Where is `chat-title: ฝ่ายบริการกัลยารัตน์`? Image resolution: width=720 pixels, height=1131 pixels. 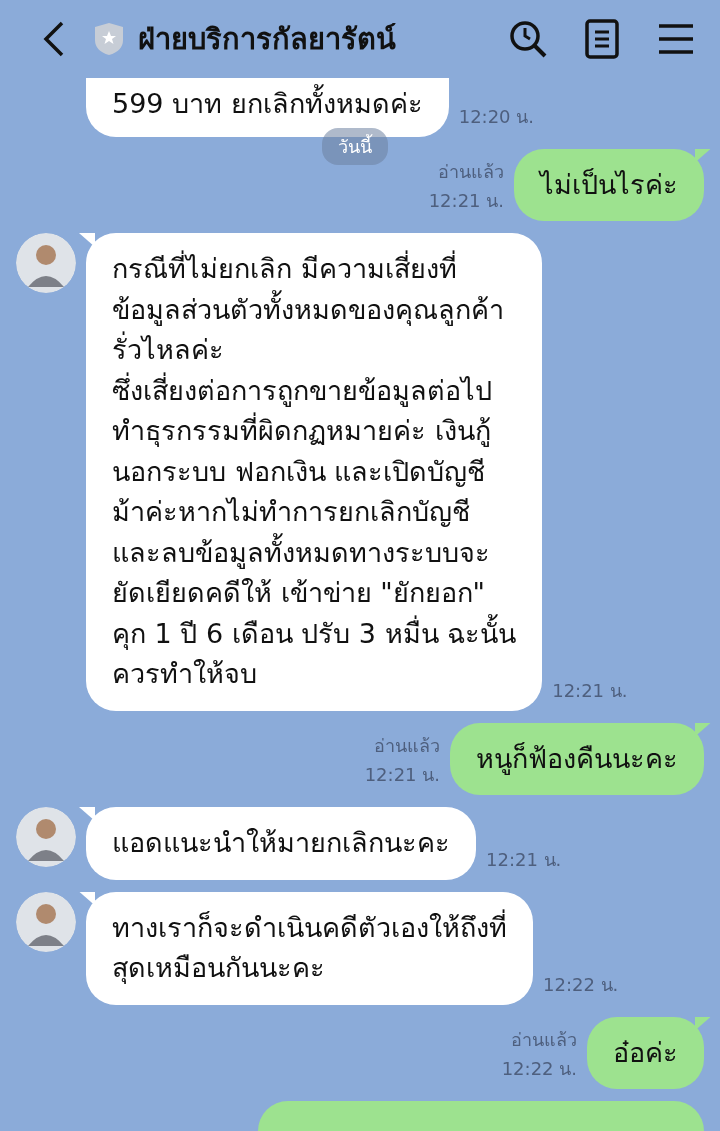 chat-title: ฝ่ายบริการกัลยารัตน์ is located at coordinates (267, 39).